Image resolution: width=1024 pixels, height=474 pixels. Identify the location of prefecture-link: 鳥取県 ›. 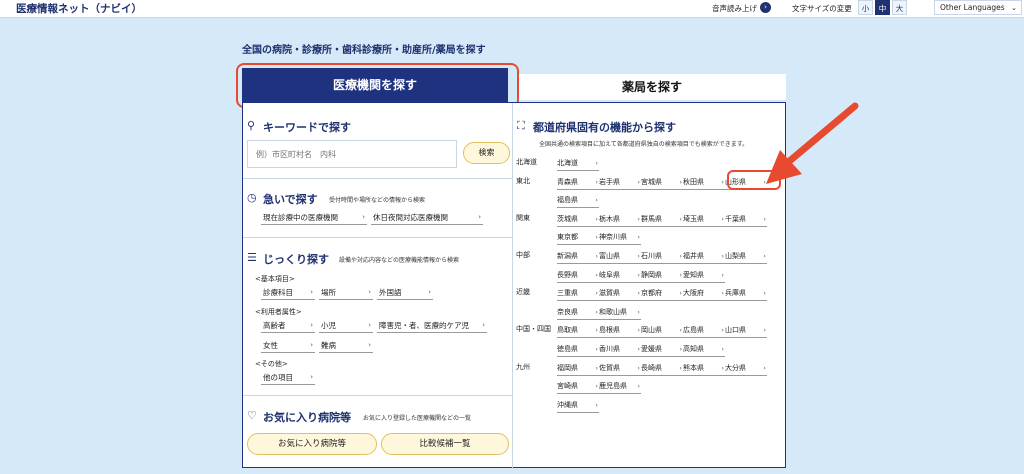
(578, 331).